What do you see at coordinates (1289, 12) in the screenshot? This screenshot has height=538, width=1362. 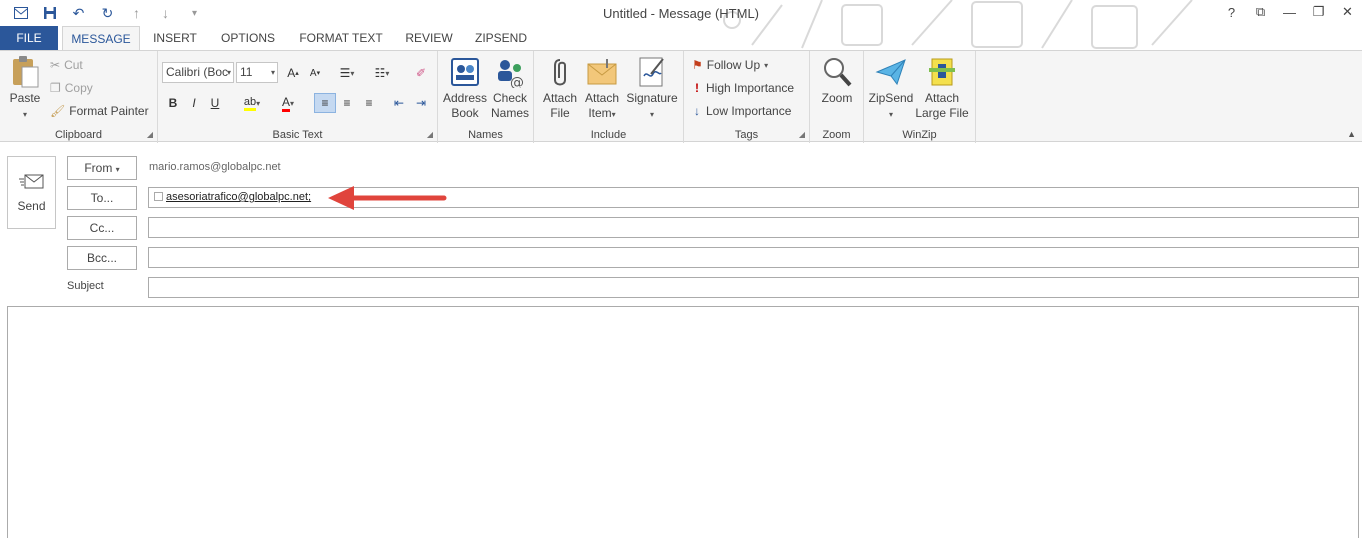 I see `minimize-icon: —` at bounding box center [1289, 12].